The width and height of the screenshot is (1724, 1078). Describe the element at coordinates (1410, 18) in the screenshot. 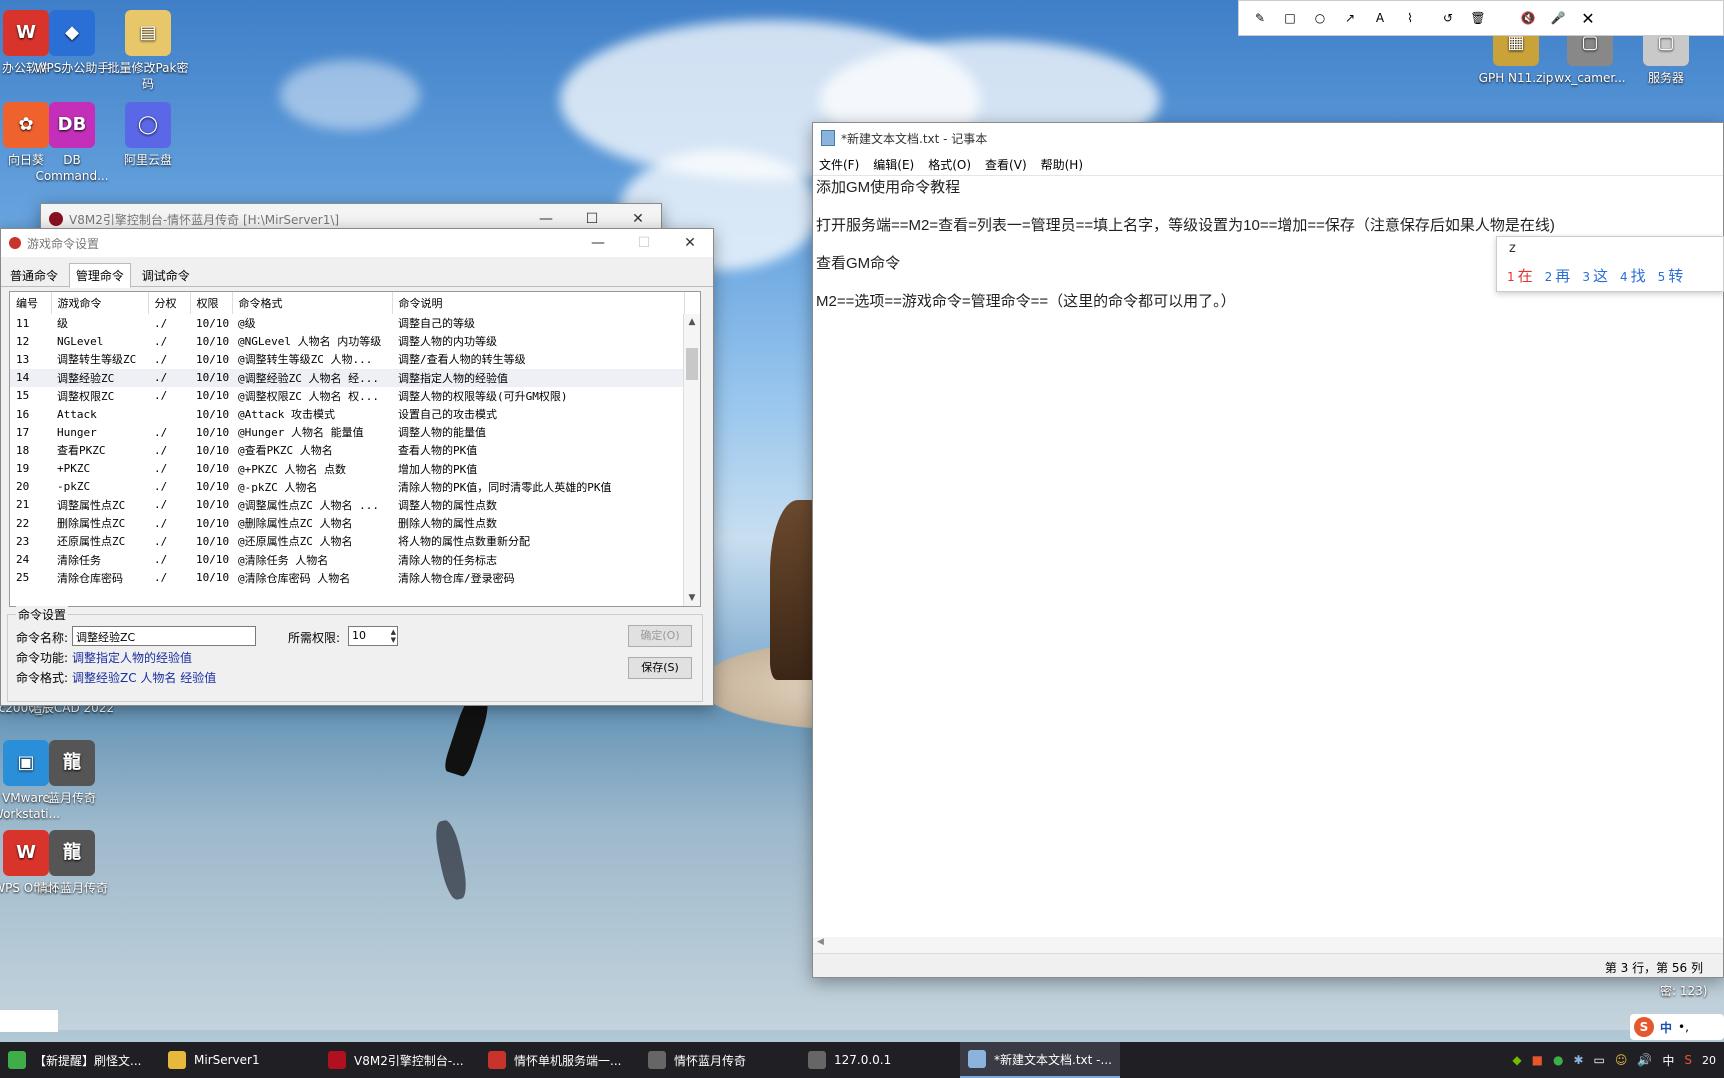

I see `highlight-icon: ⌇` at that location.